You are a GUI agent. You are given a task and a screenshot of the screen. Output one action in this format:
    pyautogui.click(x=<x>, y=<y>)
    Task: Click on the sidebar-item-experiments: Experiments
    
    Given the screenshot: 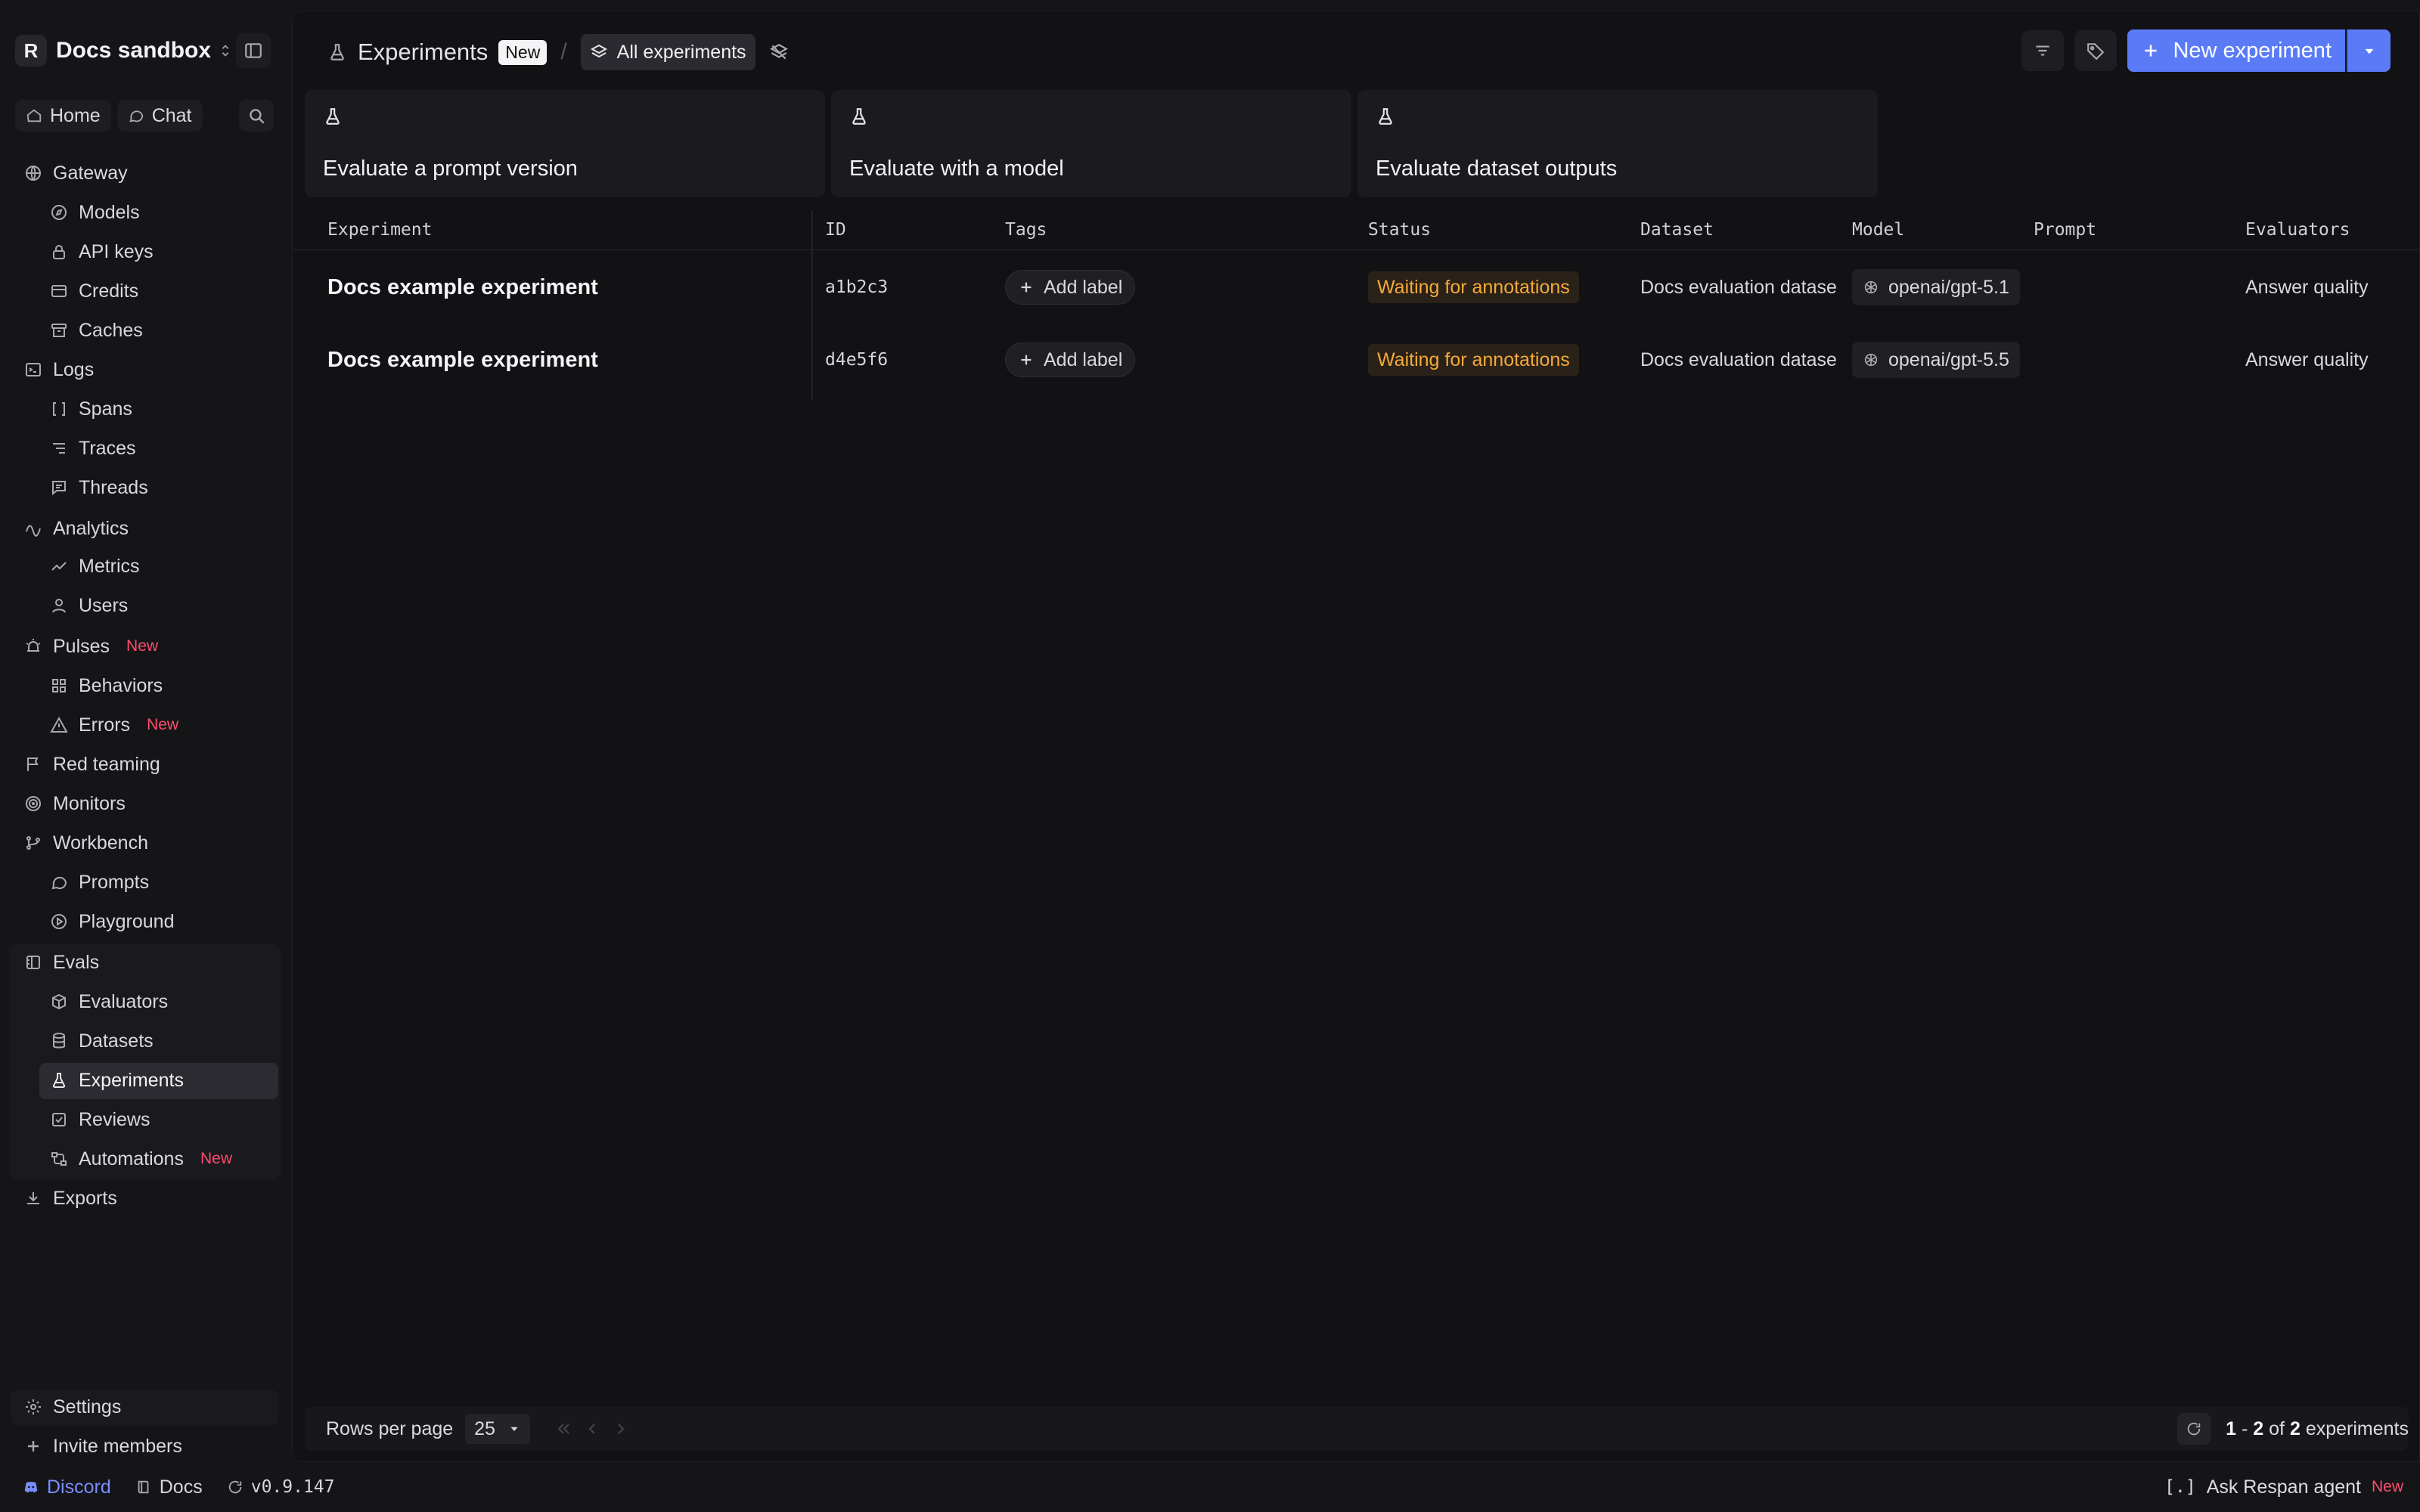 What is the action you would take?
    pyautogui.click(x=117, y=1080)
    